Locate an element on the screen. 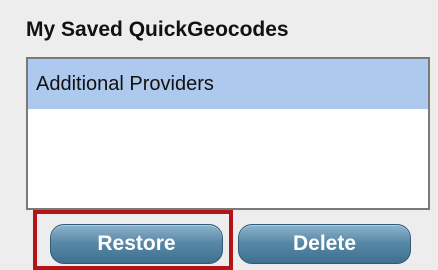 Image resolution: width=438 pixels, height=270 pixels. delete-button: Delete is located at coordinates (324, 244).